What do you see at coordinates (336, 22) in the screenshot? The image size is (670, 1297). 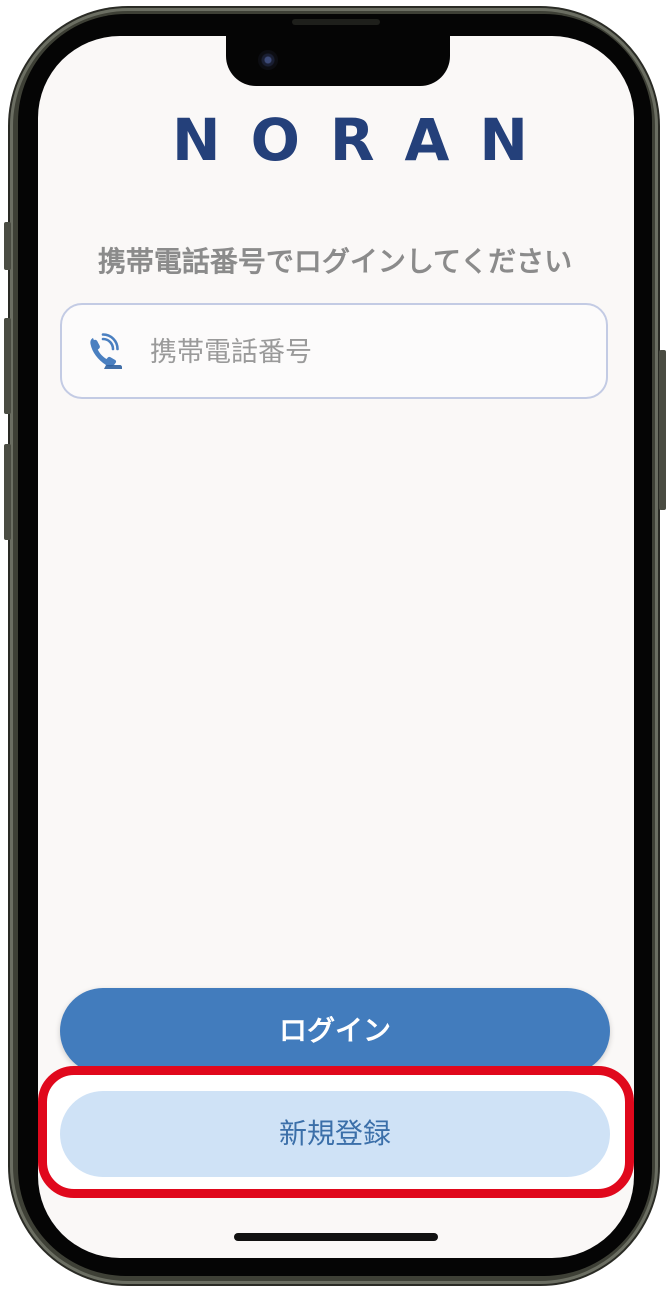 I see `earpiece-speaker` at bounding box center [336, 22].